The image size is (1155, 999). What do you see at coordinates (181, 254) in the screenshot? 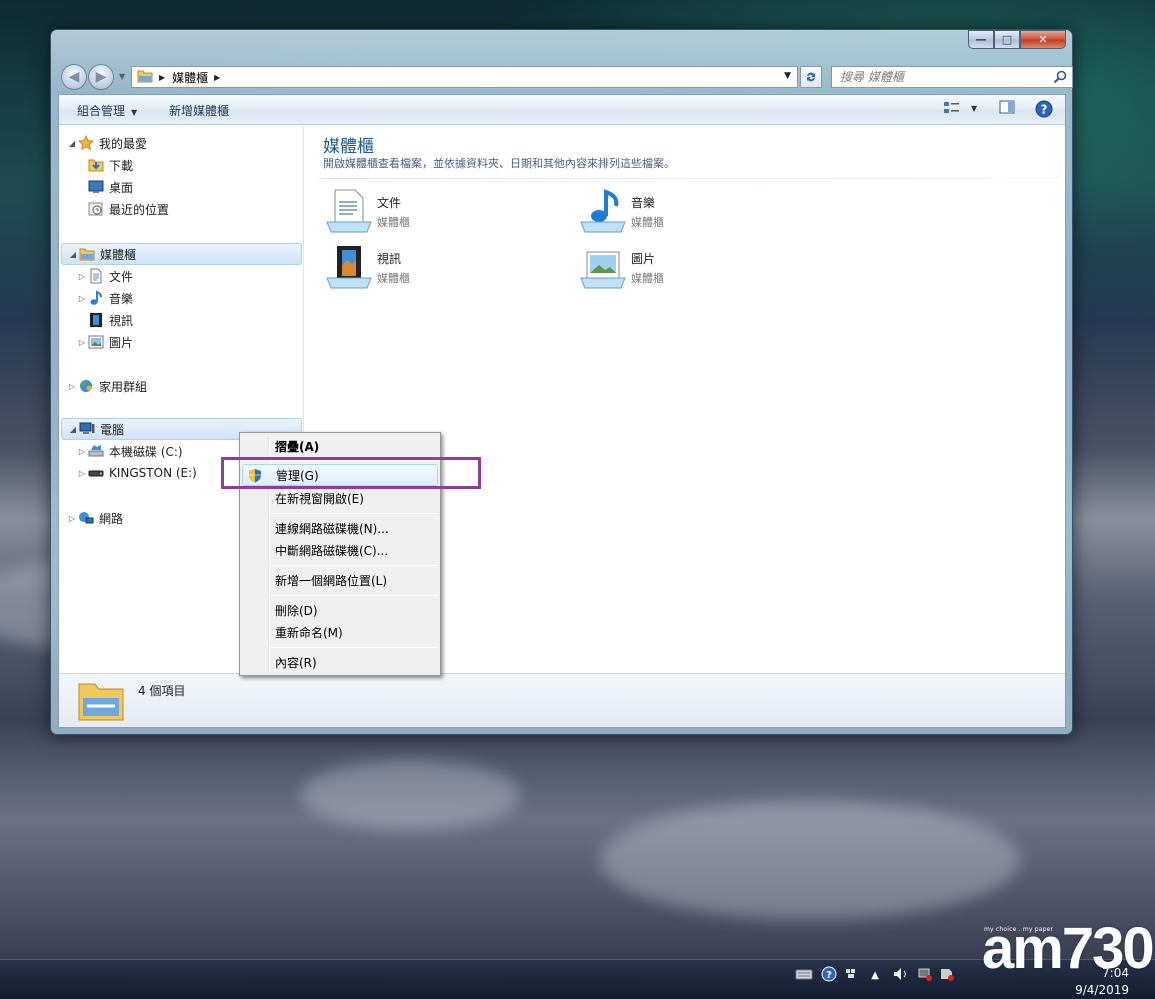
I see `tree-libraries: ◢ 媒體櫃` at bounding box center [181, 254].